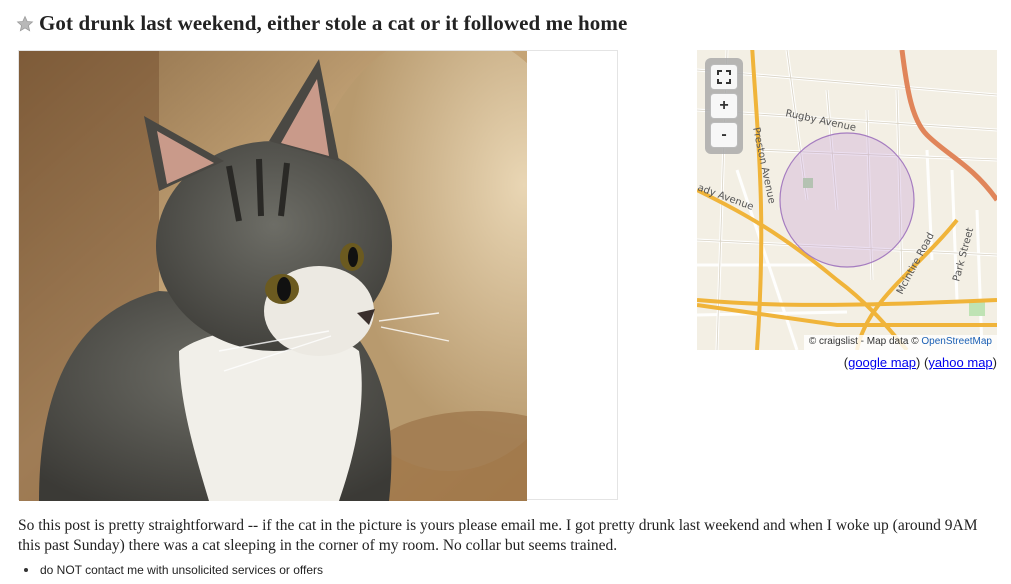  I want to click on yahoo-map-link: yahoo map, so click(960, 362).